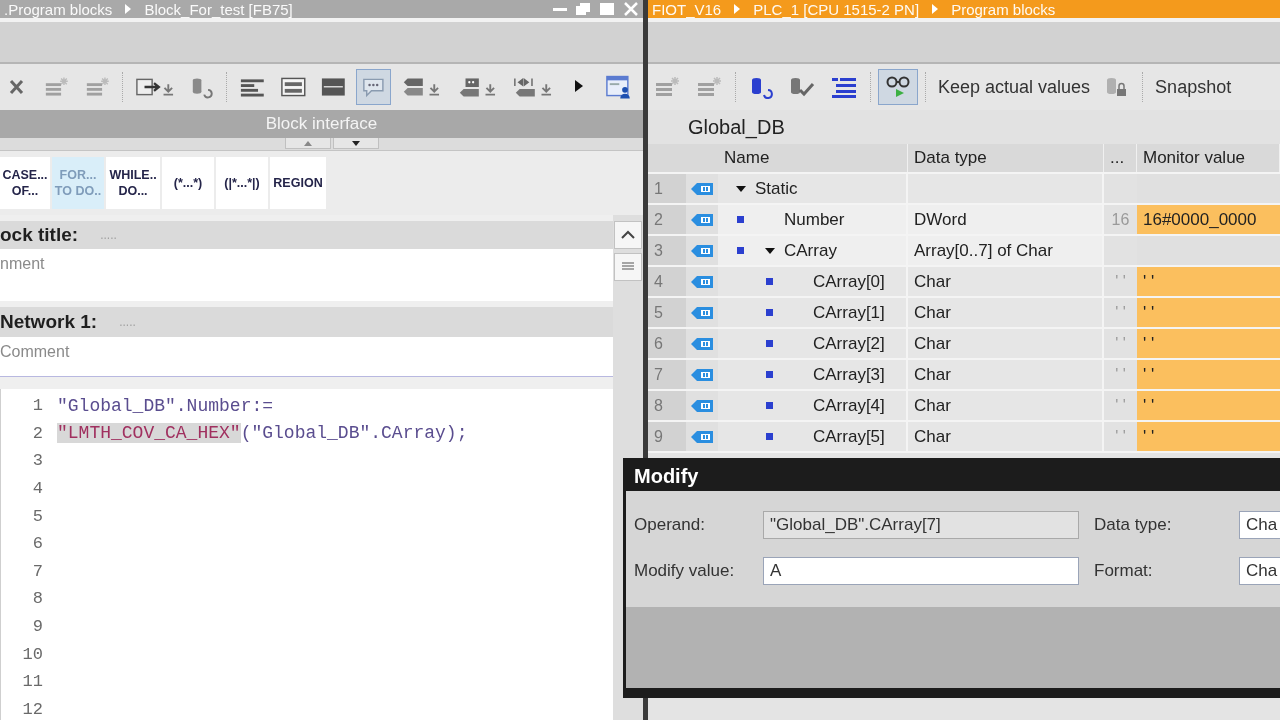 This screenshot has height=720, width=1280. Describe the element at coordinates (607, 9) in the screenshot. I see `maximize-icon` at that location.